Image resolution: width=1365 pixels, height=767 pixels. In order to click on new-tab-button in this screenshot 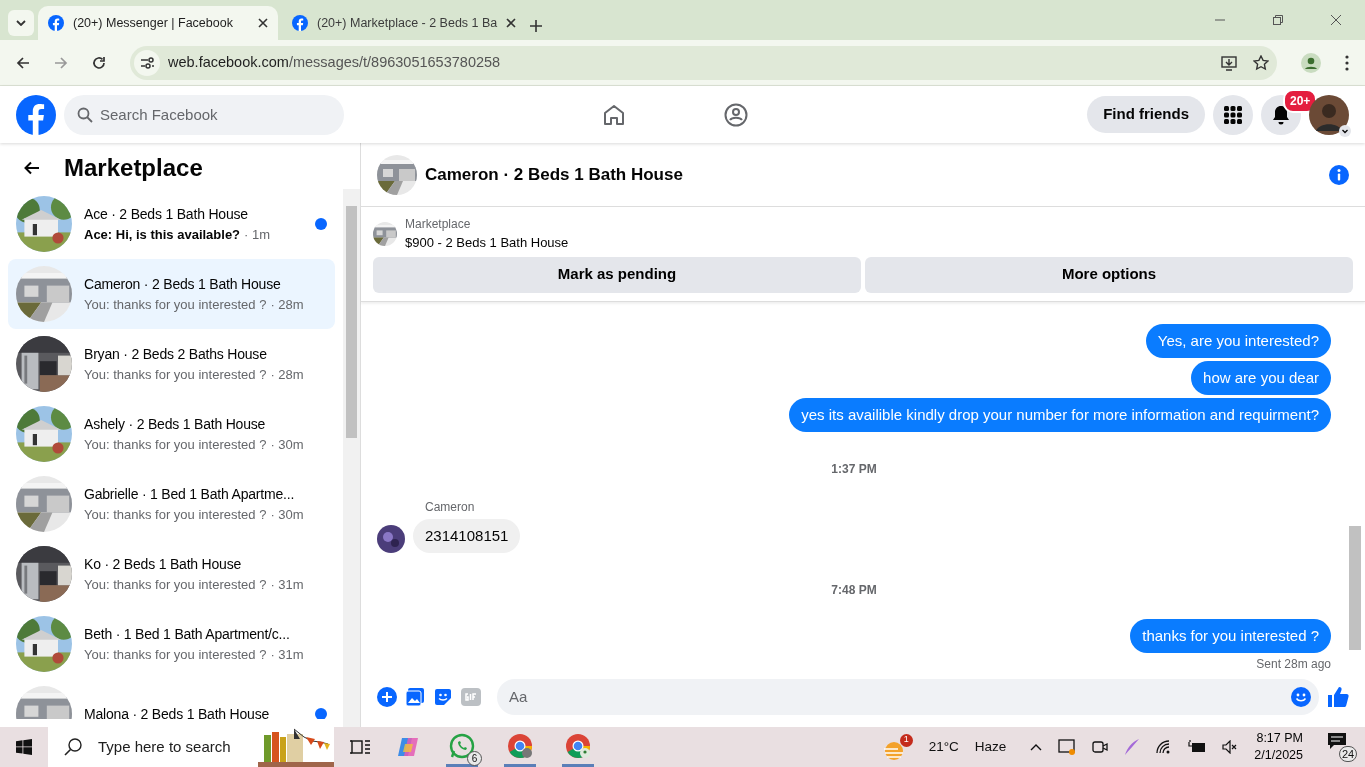, I will do `click(536, 26)`.